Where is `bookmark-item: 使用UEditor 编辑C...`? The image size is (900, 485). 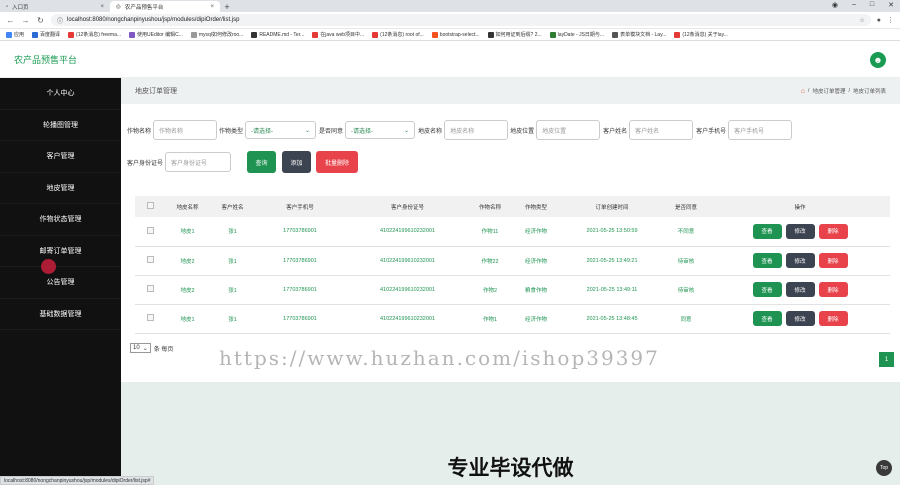 bookmark-item: 使用UEditor 编辑C... is located at coordinates (156, 34).